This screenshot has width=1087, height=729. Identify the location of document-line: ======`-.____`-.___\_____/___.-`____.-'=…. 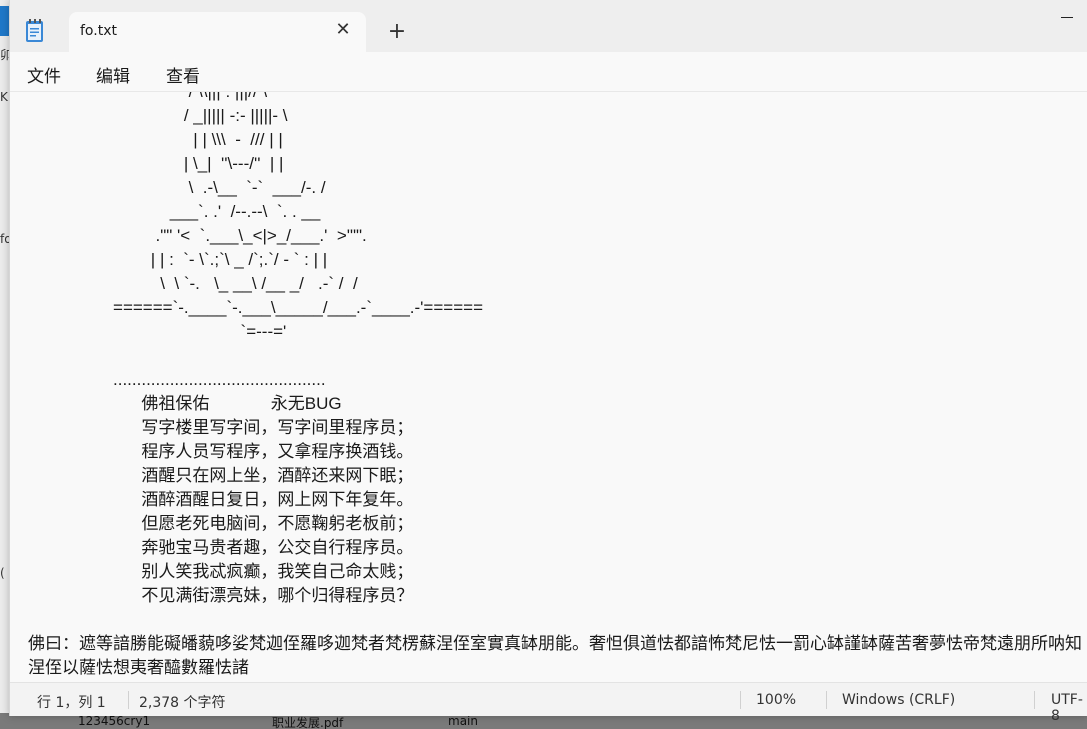
(557, 308).